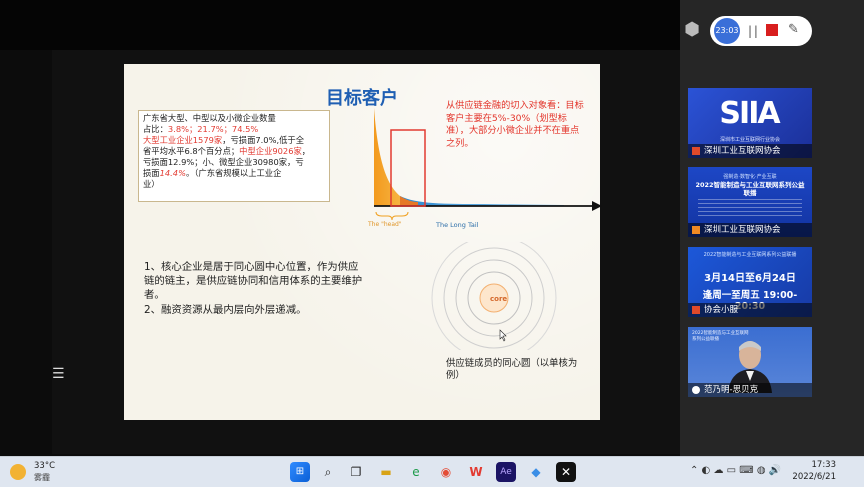  I want to click on stats-line: 占比：3.8%；21.7%；74.5%, so click(234, 129).